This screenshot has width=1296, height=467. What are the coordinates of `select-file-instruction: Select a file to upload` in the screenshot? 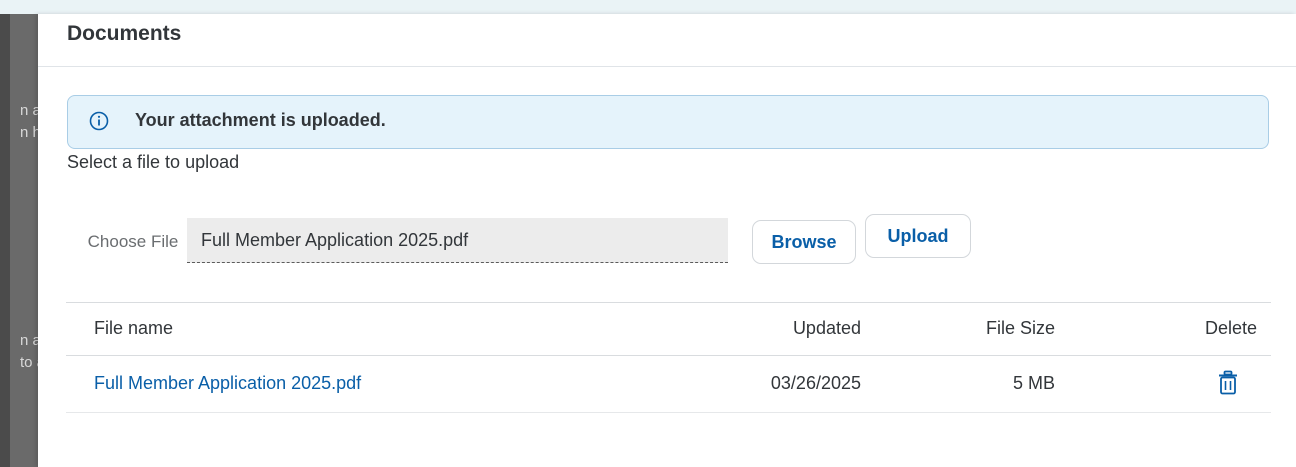 It's located at (153, 162).